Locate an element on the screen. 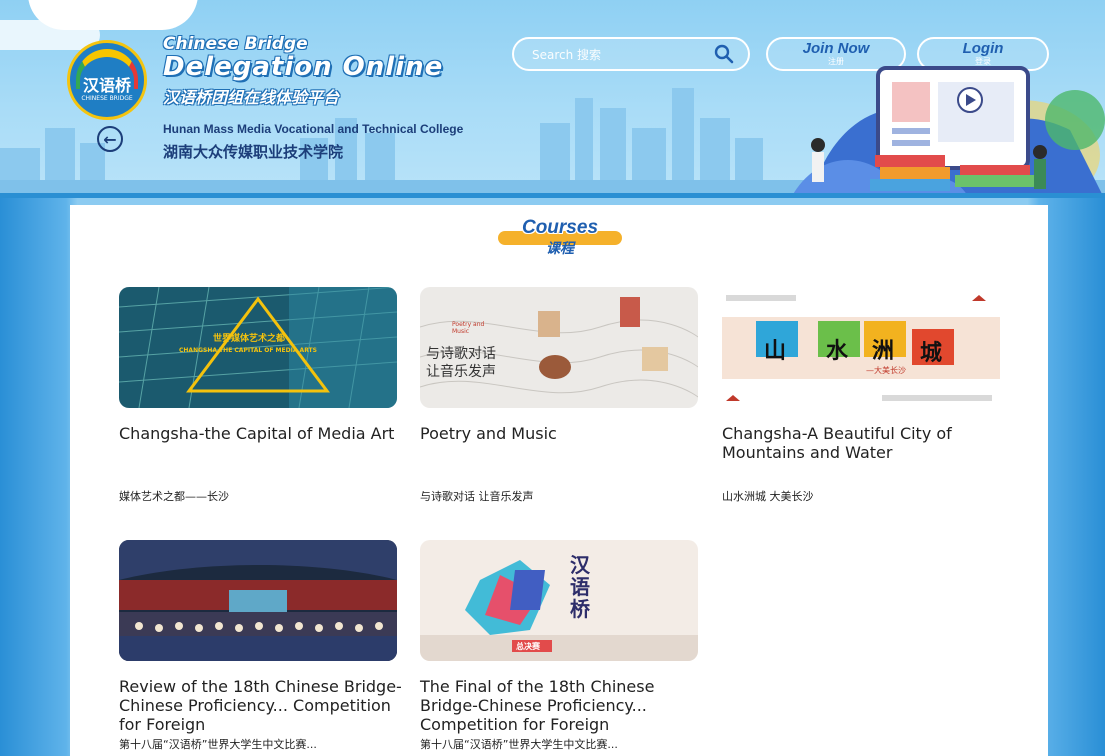  course-thumbnail: 汉语桥 总决赛 is located at coordinates (559, 600).